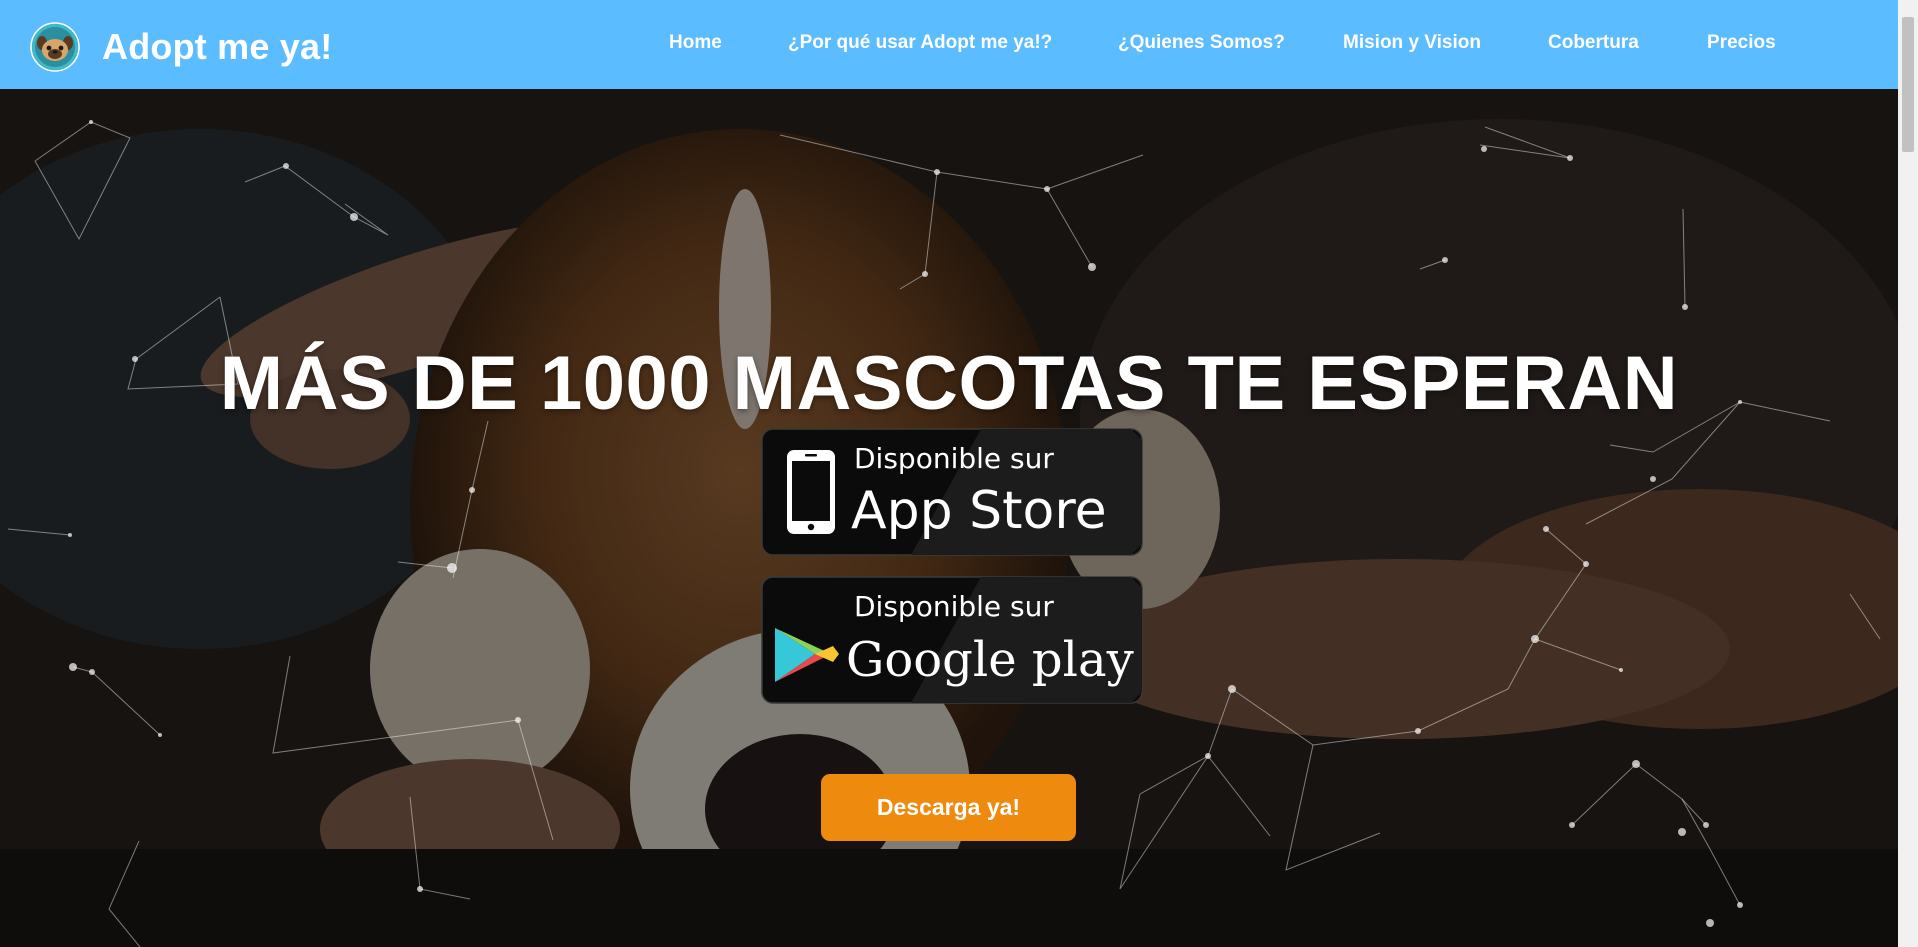 This screenshot has width=1918, height=947. I want to click on nav-item-home: Home, so click(695, 43).